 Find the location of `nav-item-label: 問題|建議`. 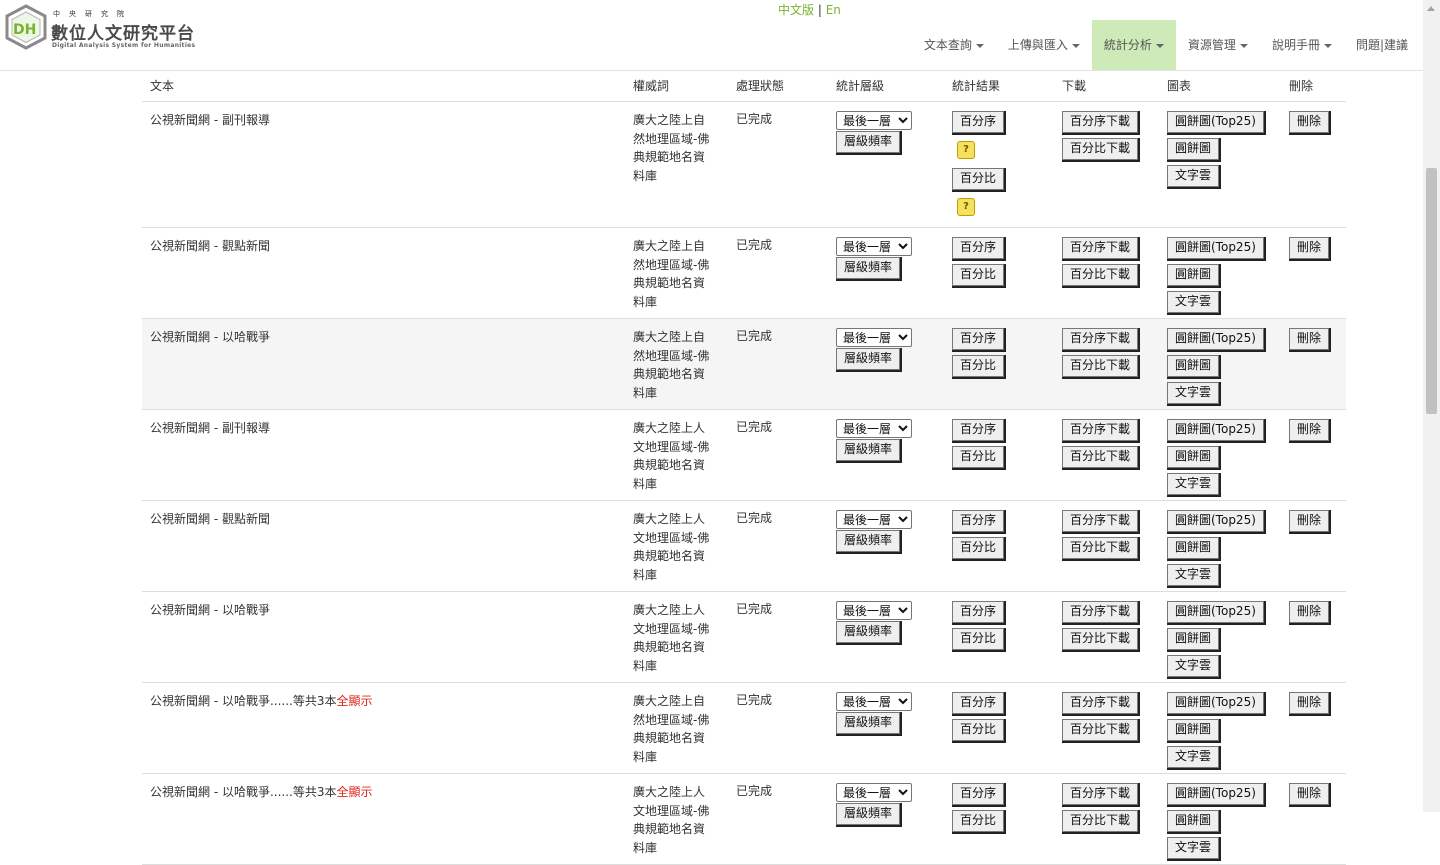

nav-item-label: 問題|建議 is located at coordinates (1381, 45).